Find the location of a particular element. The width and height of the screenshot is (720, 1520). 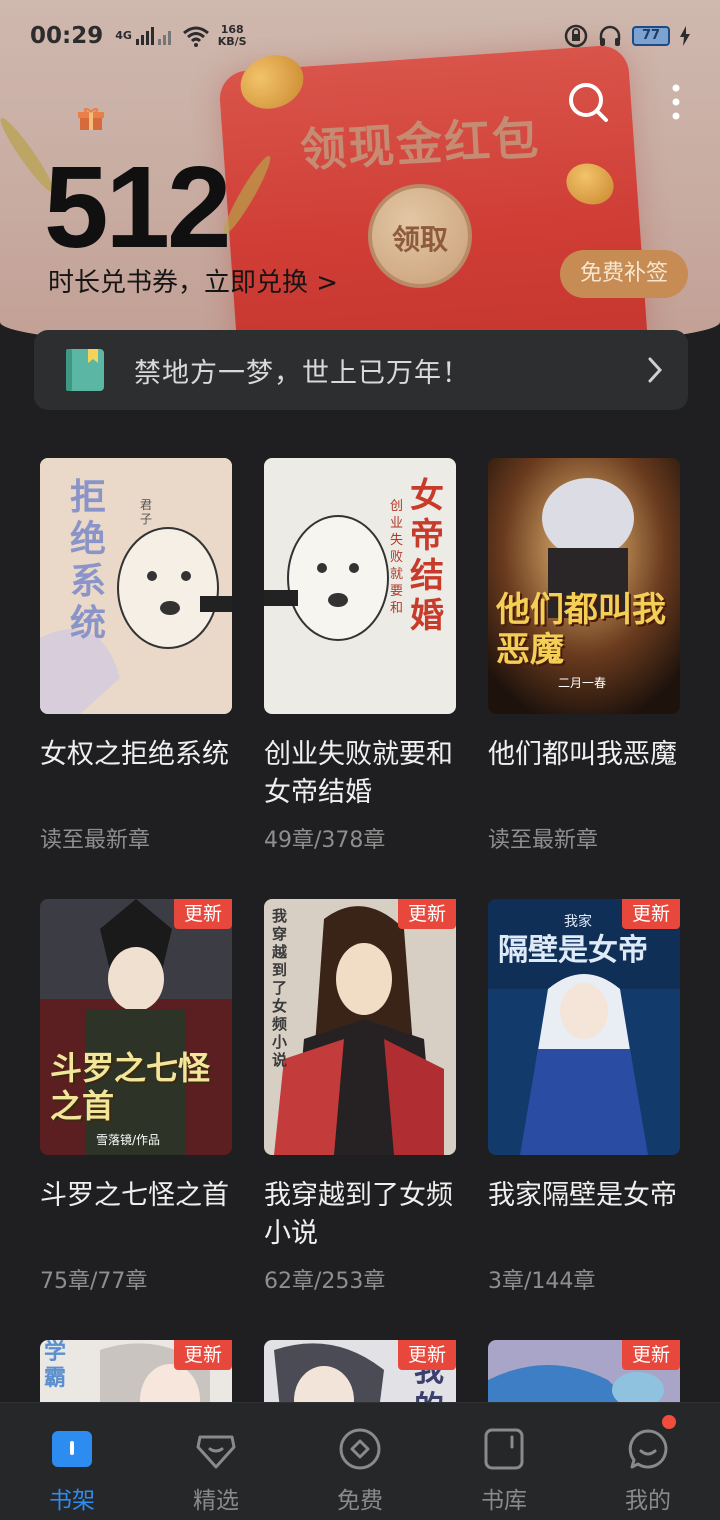

charging-icon is located at coordinates (685, 36).